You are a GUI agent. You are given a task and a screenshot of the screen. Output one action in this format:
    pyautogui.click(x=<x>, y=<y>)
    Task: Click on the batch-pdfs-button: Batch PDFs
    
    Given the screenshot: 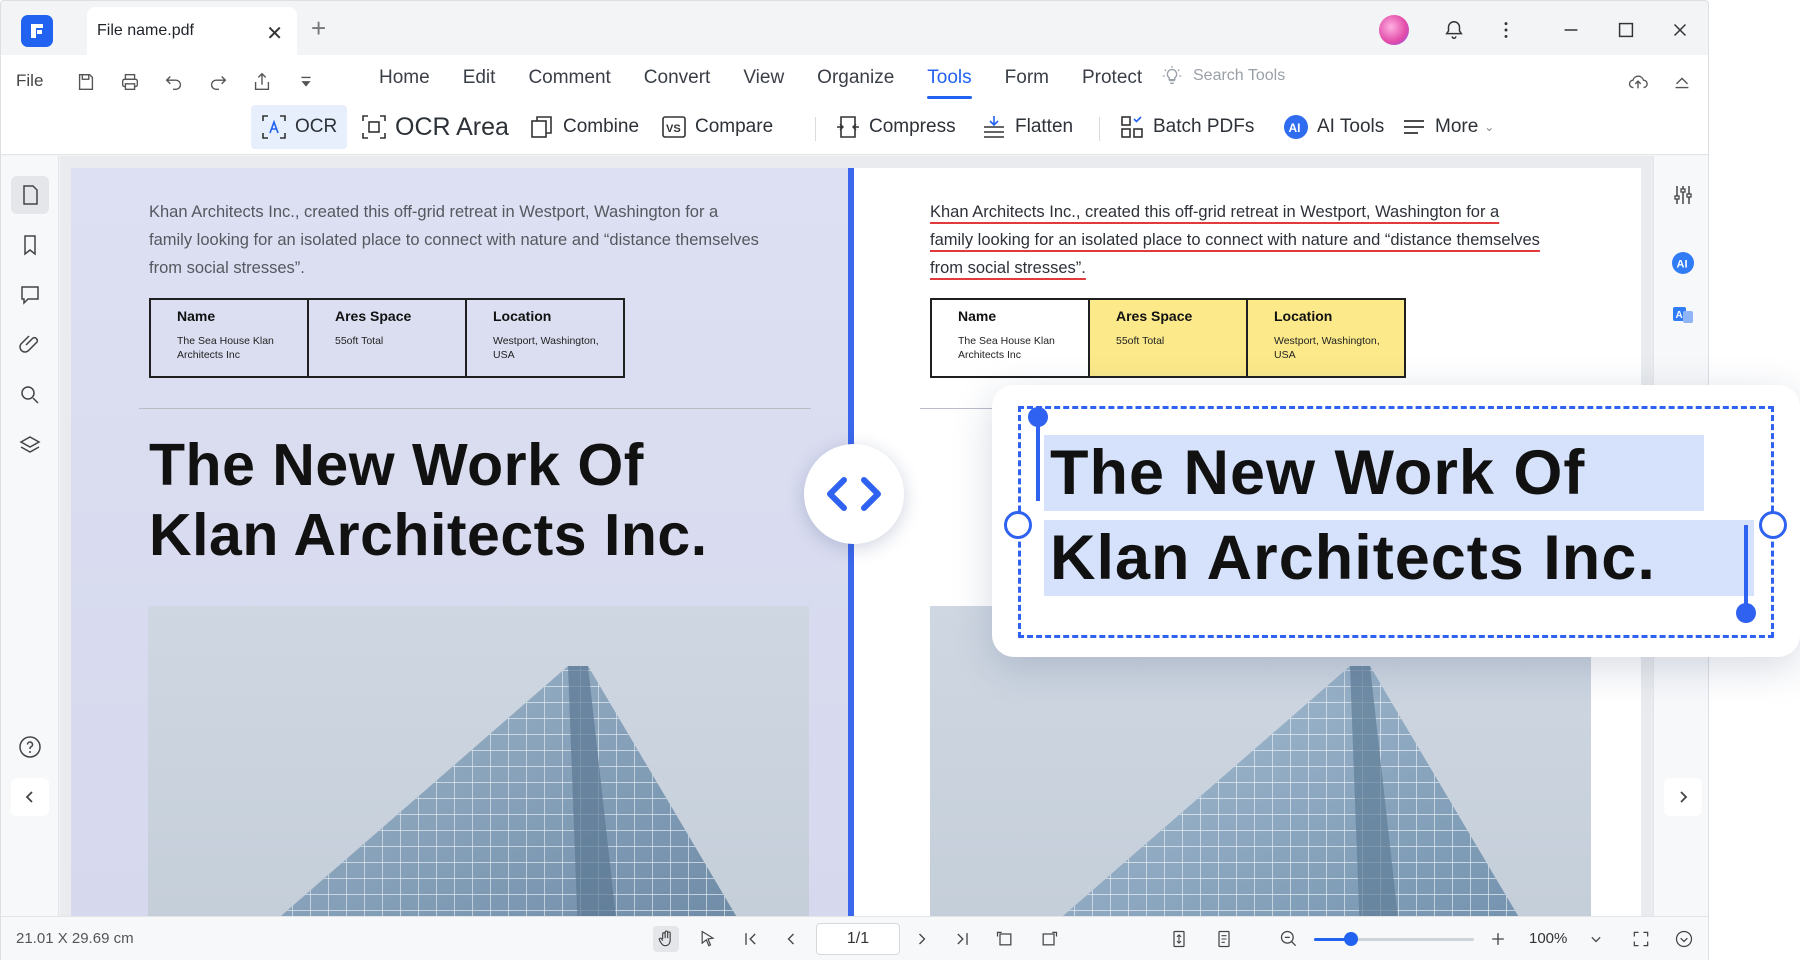 What is the action you would take?
    pyautogui.click(x=1186, y=127)
    